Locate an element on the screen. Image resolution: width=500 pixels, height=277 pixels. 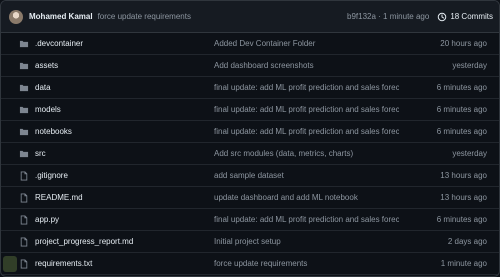
commit-time: 20 hours ago is located at coordinates (463, 43).